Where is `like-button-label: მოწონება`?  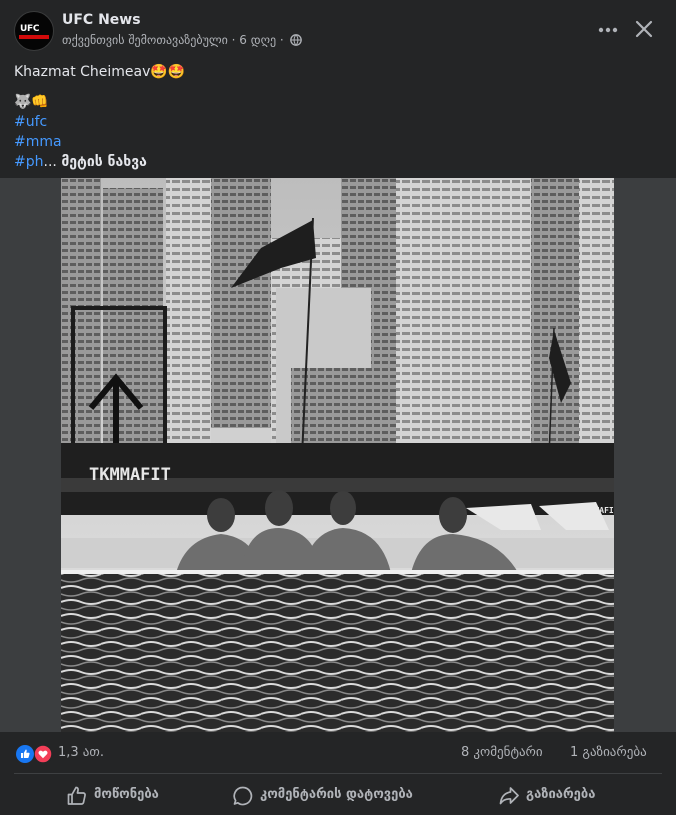
like-button-label: მოწონება is located at coordinates (126, 794).